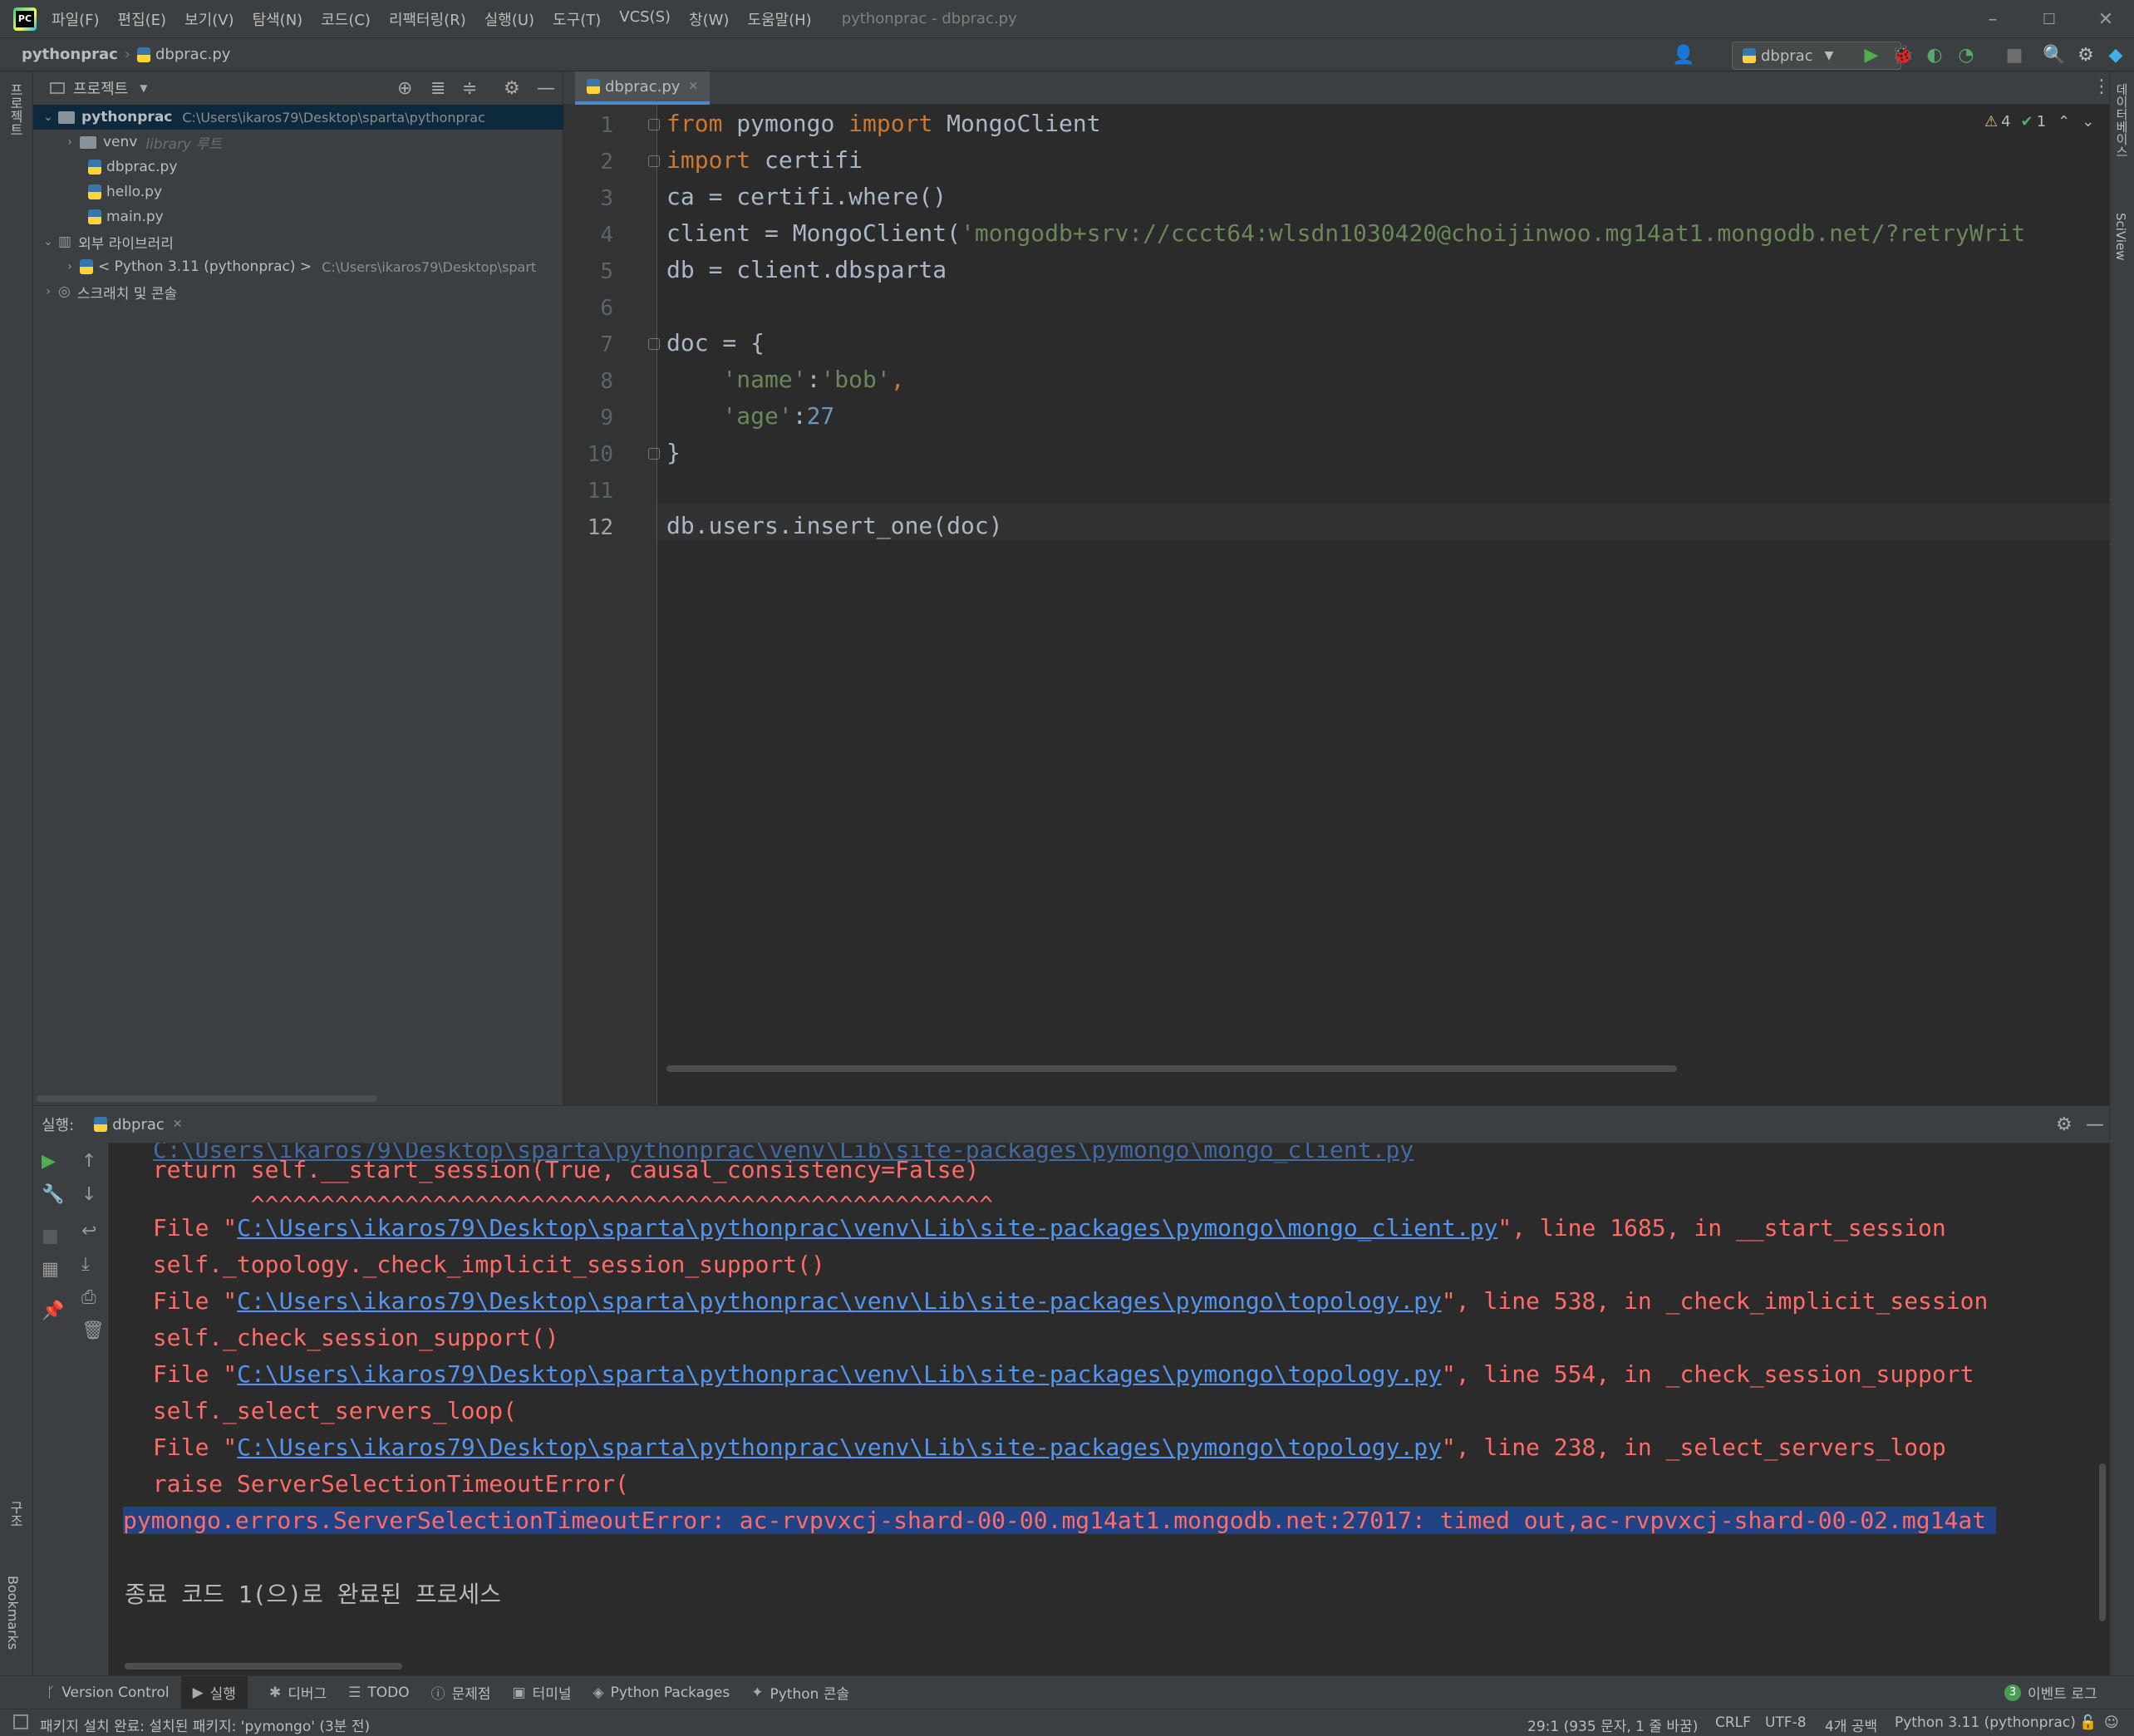 The height and width of the screenshot is (1736, 2134). What do you see at coordinates (101, 88) in the screenshot?
I see `project-panel-title: 프로젝트` at bounding box center [101, 88].